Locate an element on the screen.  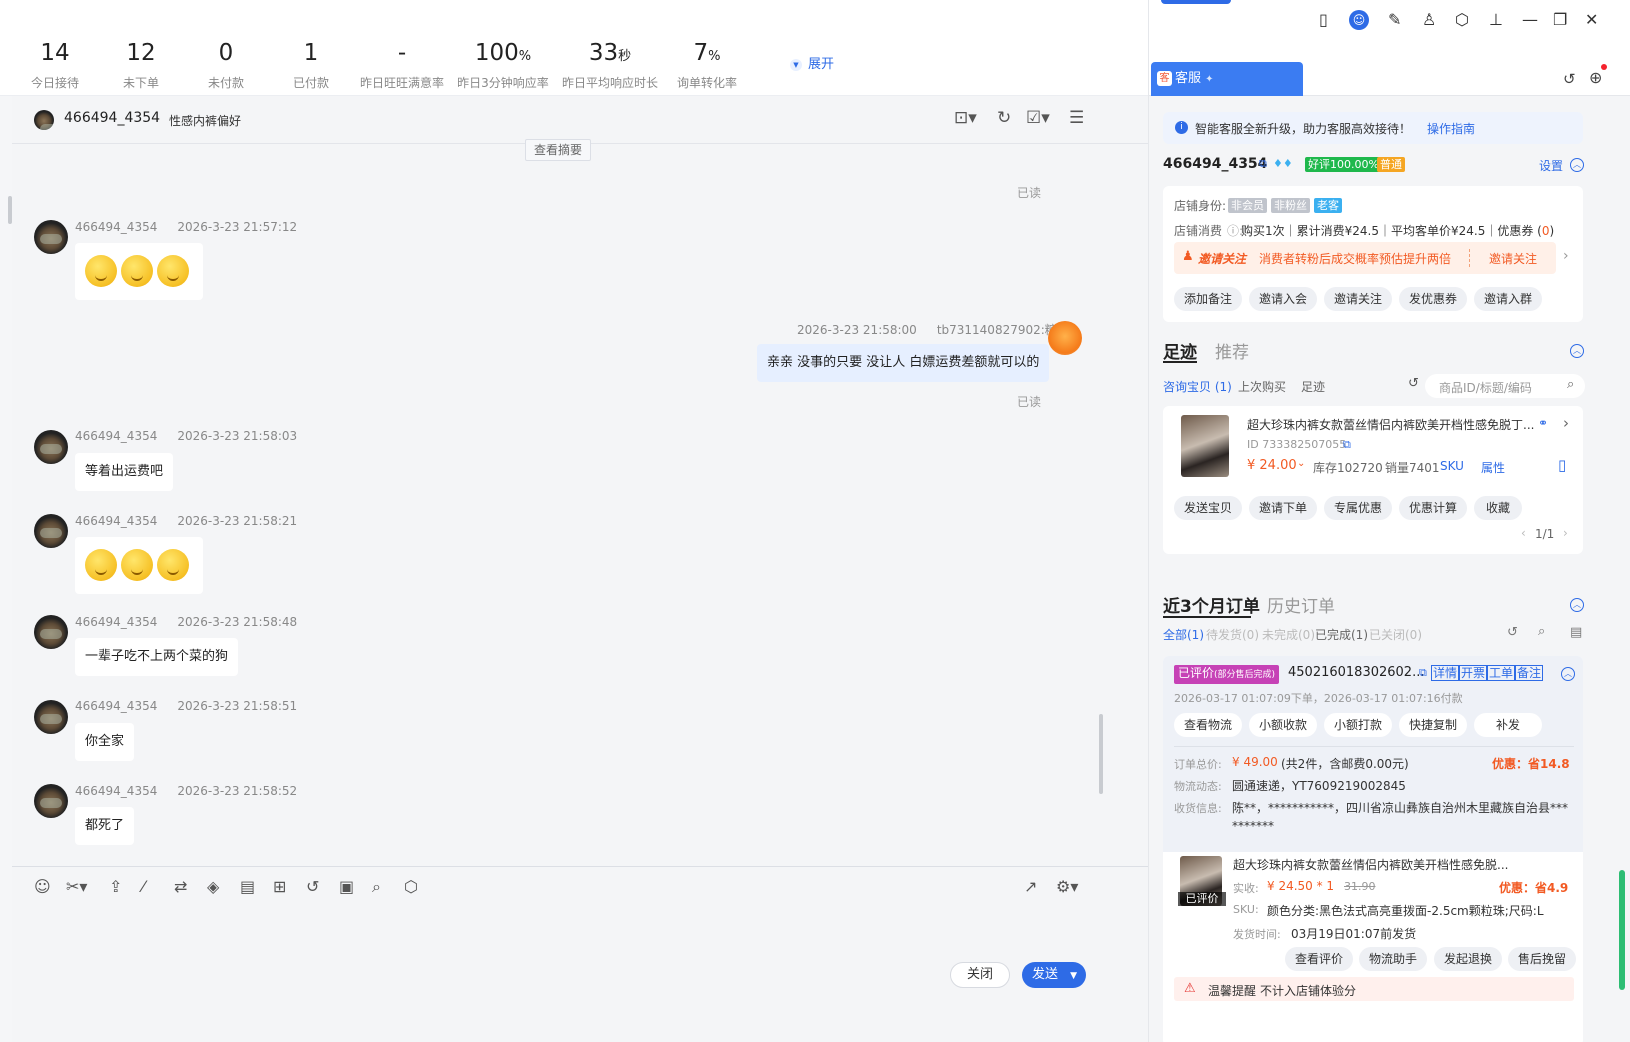
subtab-last-purchase: 上次购买 is located at coordinates (1262, 386).